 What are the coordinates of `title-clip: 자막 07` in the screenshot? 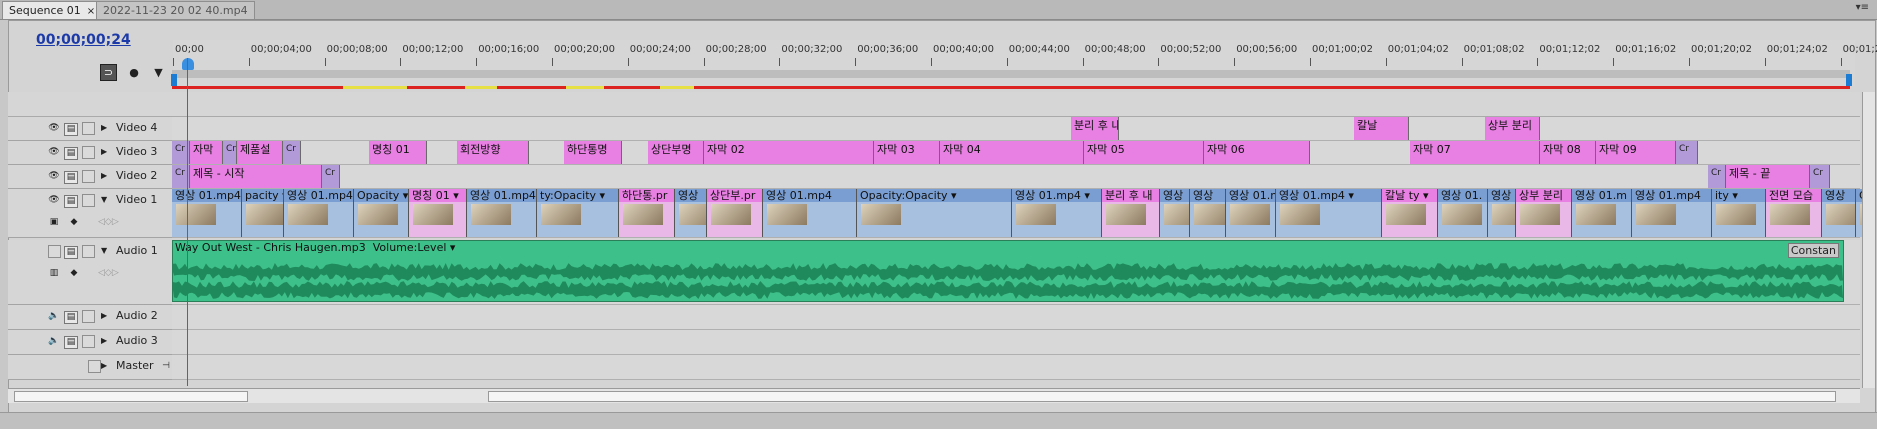 It's located at (1475, 152).